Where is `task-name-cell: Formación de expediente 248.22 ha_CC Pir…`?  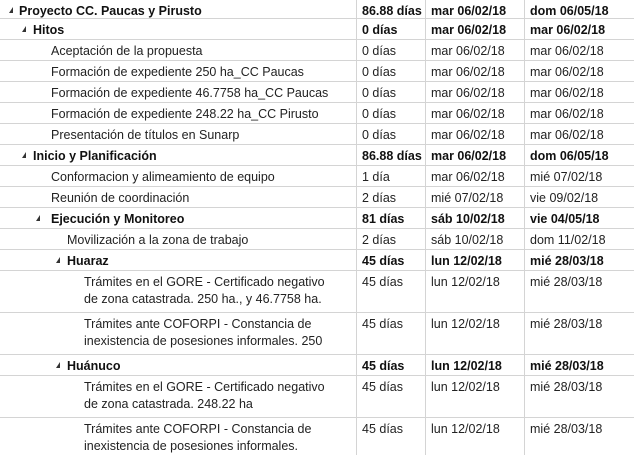
task-name-cell: Formación de expediente 248.22 ha_CC Pir… is located at coordinates (178, 113).